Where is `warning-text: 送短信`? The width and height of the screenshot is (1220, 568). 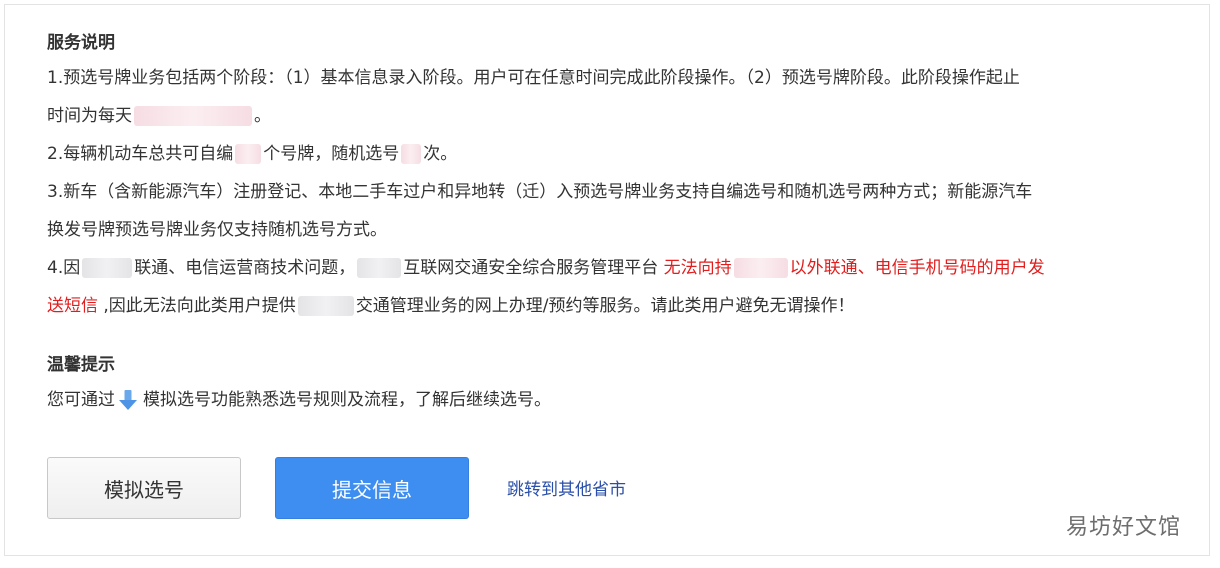 warning-text: 送短信 is located at coordinates (72, 306).